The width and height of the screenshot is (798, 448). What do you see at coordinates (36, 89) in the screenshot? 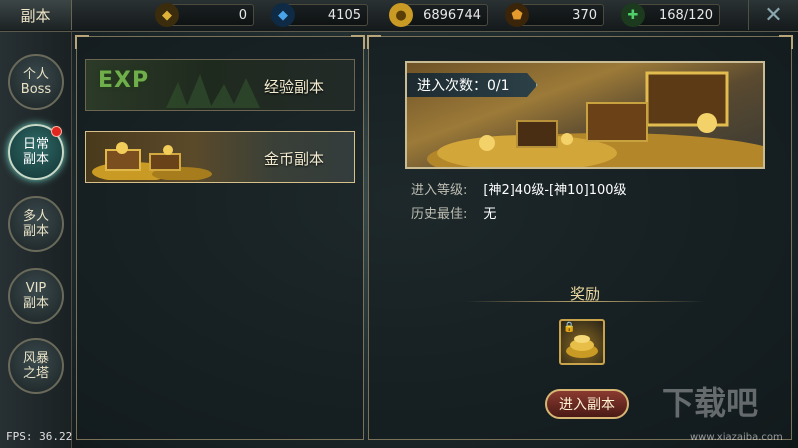
I see `nav-label-2: Boss` at bounding box center [36, 89].